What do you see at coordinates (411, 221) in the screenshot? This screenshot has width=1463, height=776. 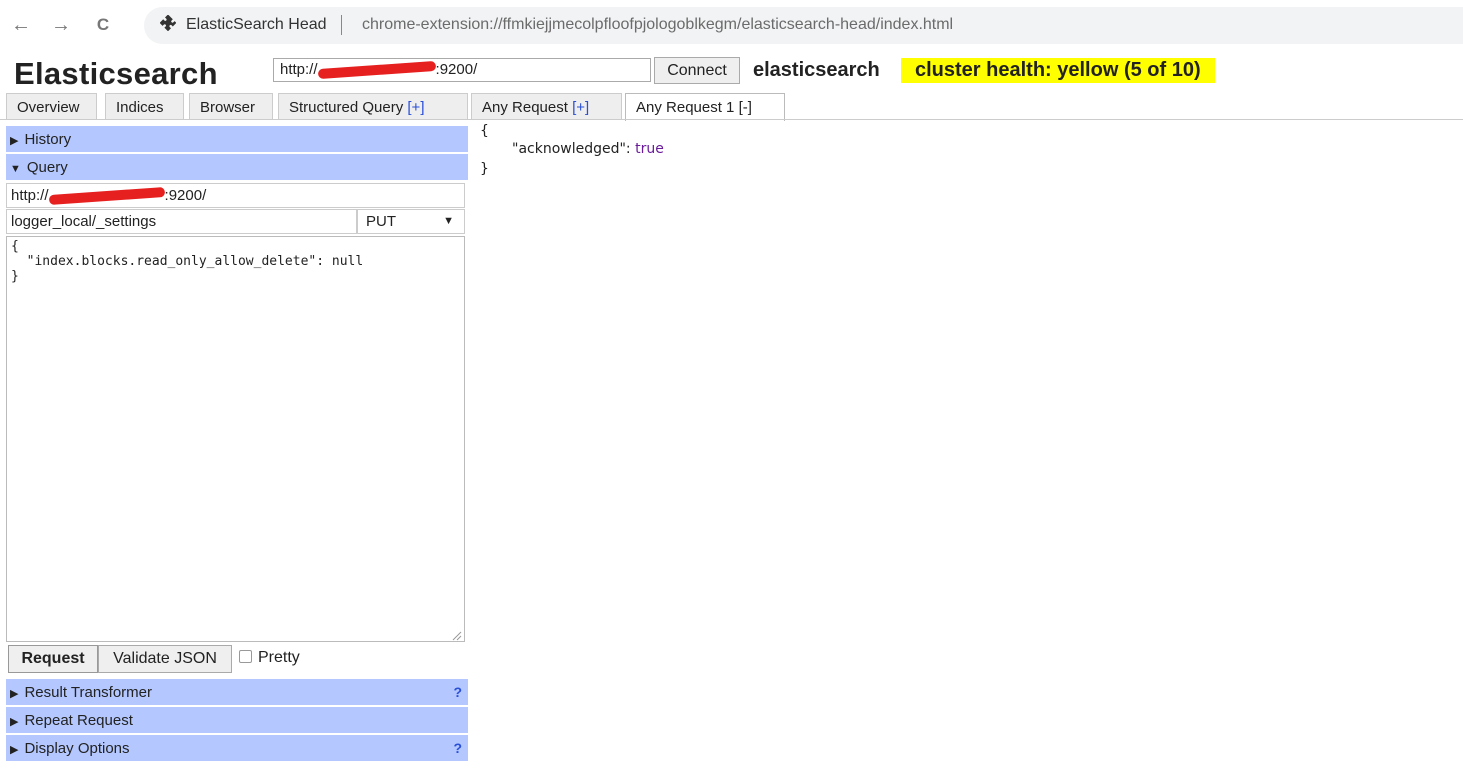 I see `request-method-select: PUT ▼` at bounding box center [411, 221].